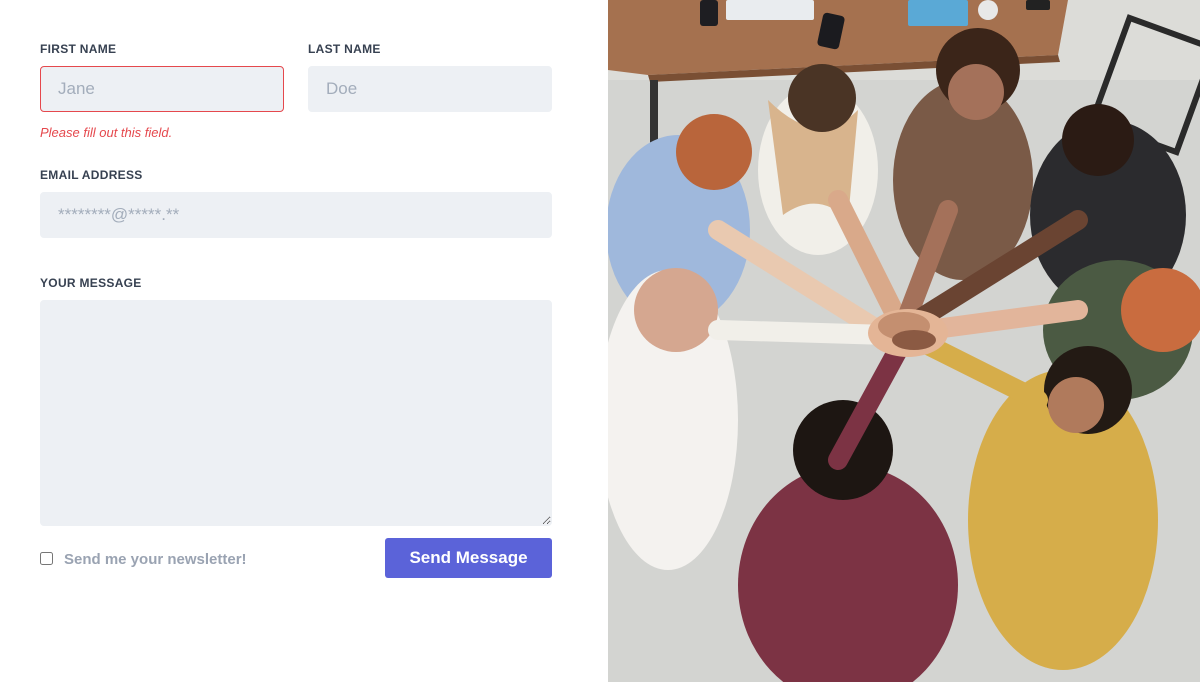  What do you see at coordinates (162, 89) in the screenshot?
I see `first-name-input` at bounding box center [162, 89].